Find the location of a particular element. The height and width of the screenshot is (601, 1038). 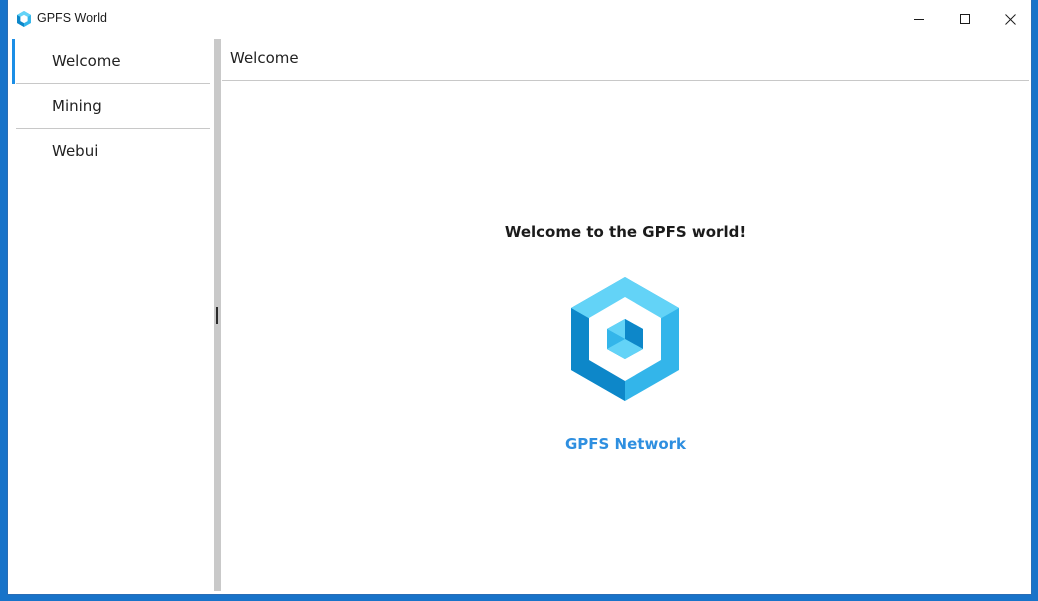

close-button is located at coordinates (1010, 19).